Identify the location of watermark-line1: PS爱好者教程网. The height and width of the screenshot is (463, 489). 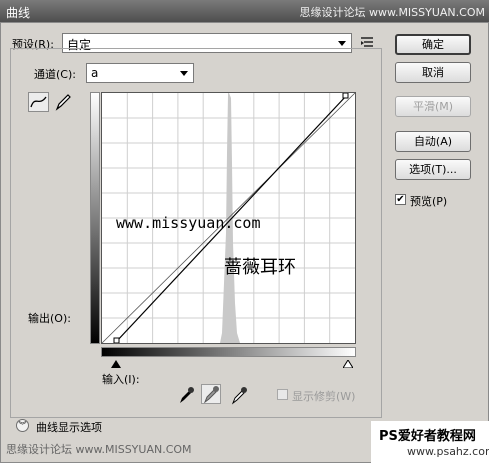
(427, 436).